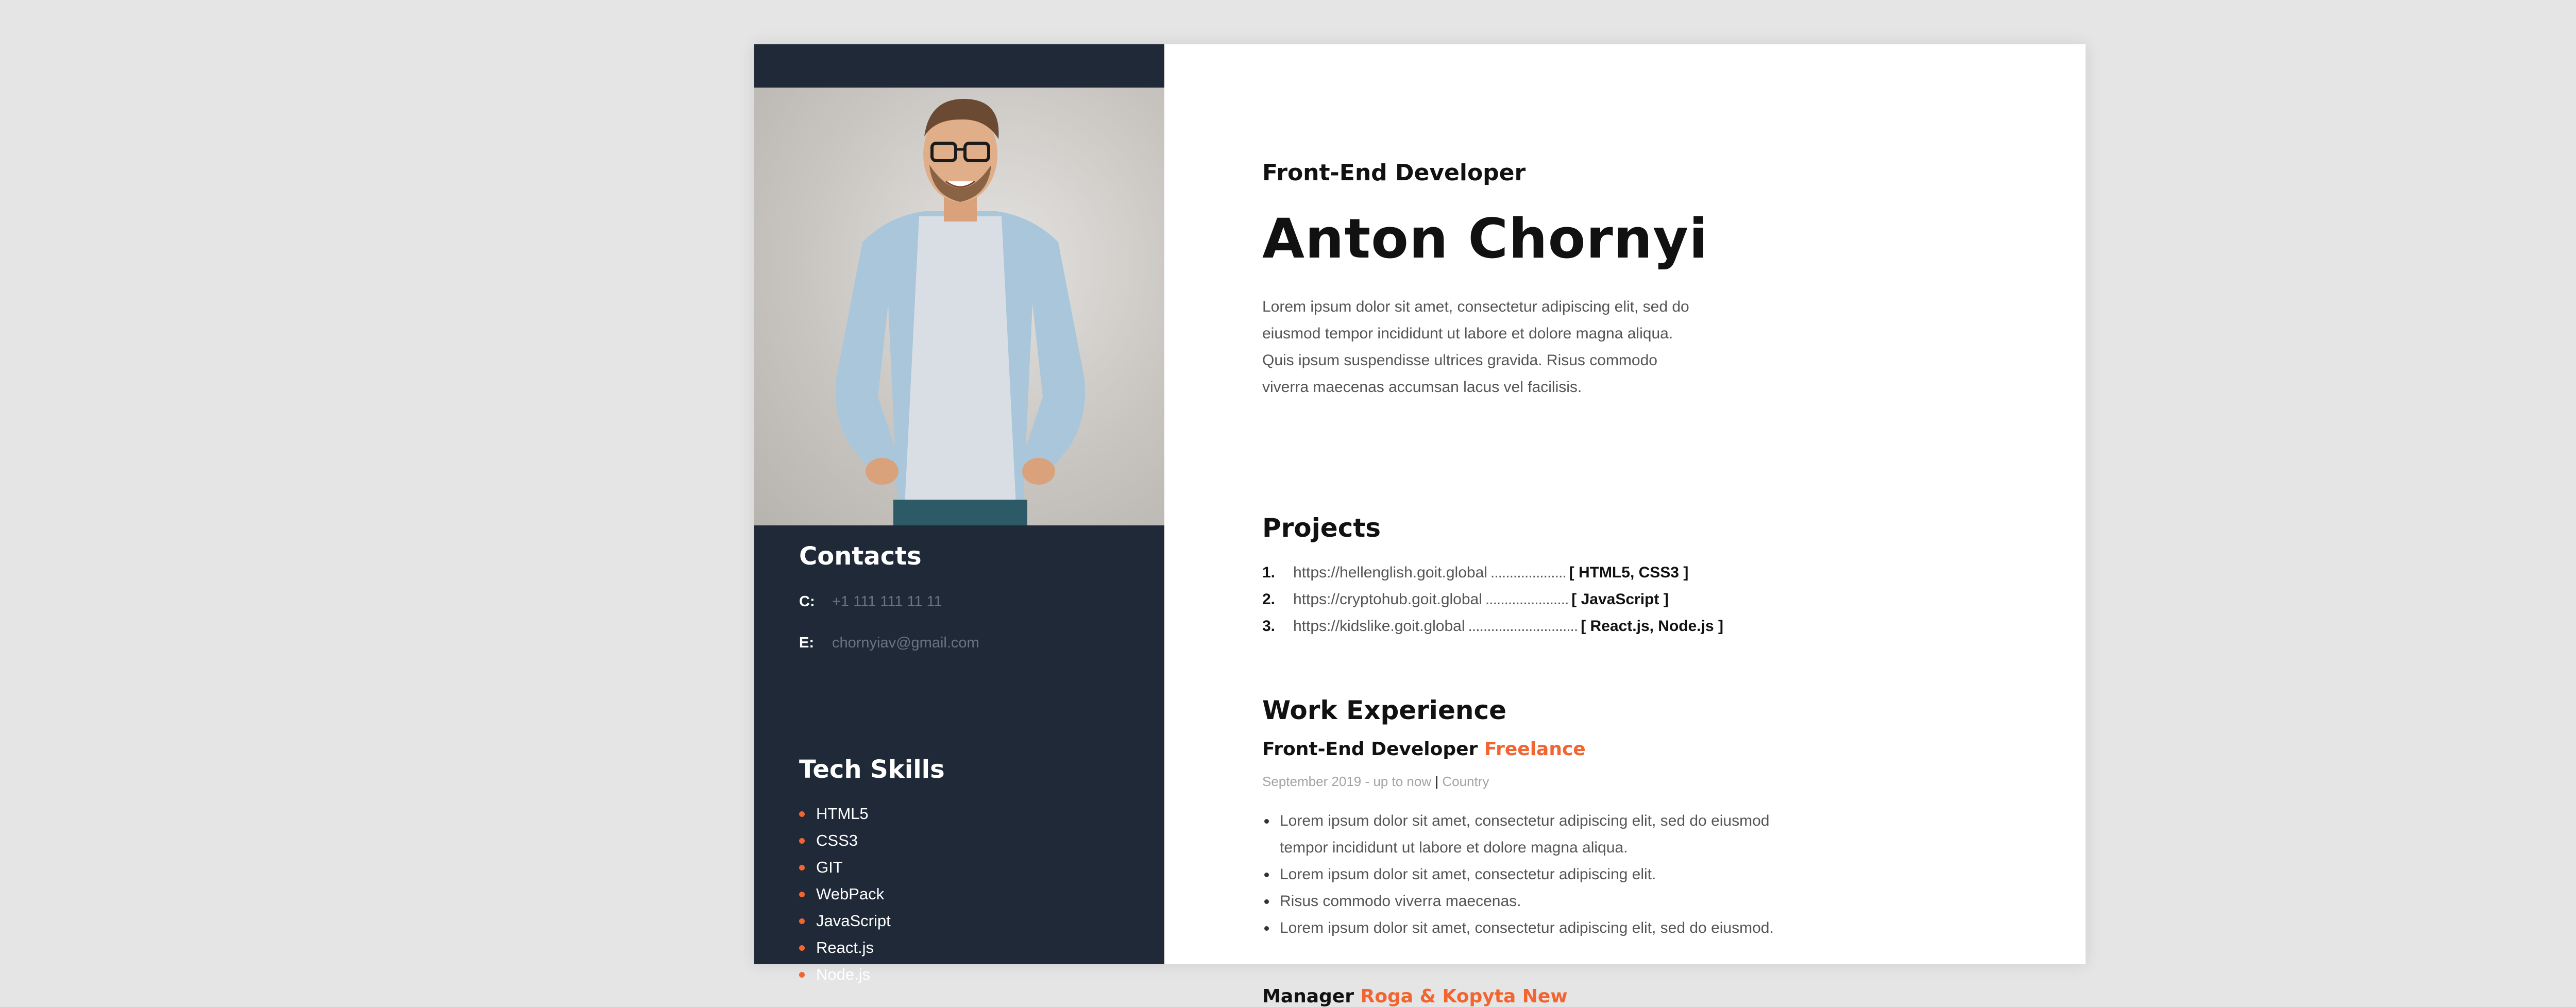 The height and width of the screenshot is (1007, 2576). I want to click on project-link: https://hellenglish.goit.global, so click(1390, 572).